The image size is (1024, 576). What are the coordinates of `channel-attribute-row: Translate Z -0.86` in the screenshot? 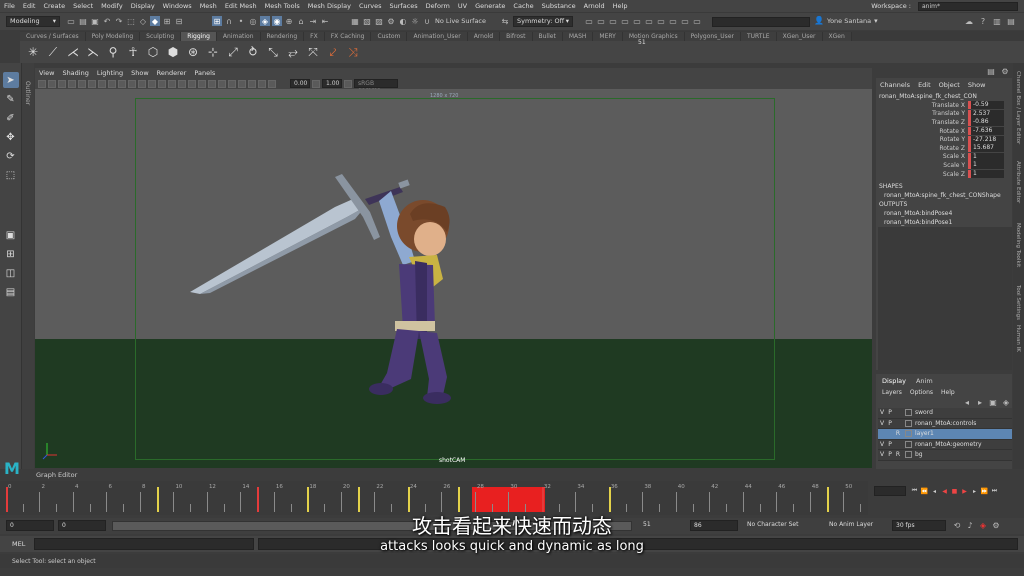 It's located at (944, 122).